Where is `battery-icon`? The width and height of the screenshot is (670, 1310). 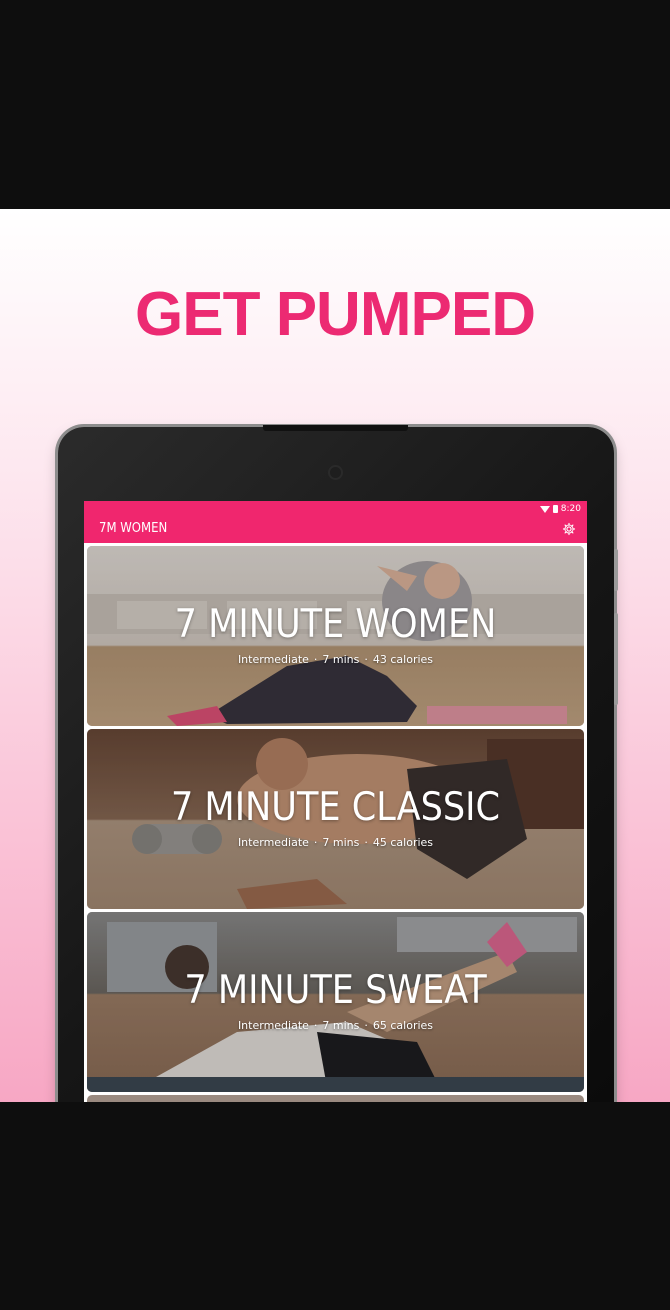
battery-icon is located at coordinates (555, 509).